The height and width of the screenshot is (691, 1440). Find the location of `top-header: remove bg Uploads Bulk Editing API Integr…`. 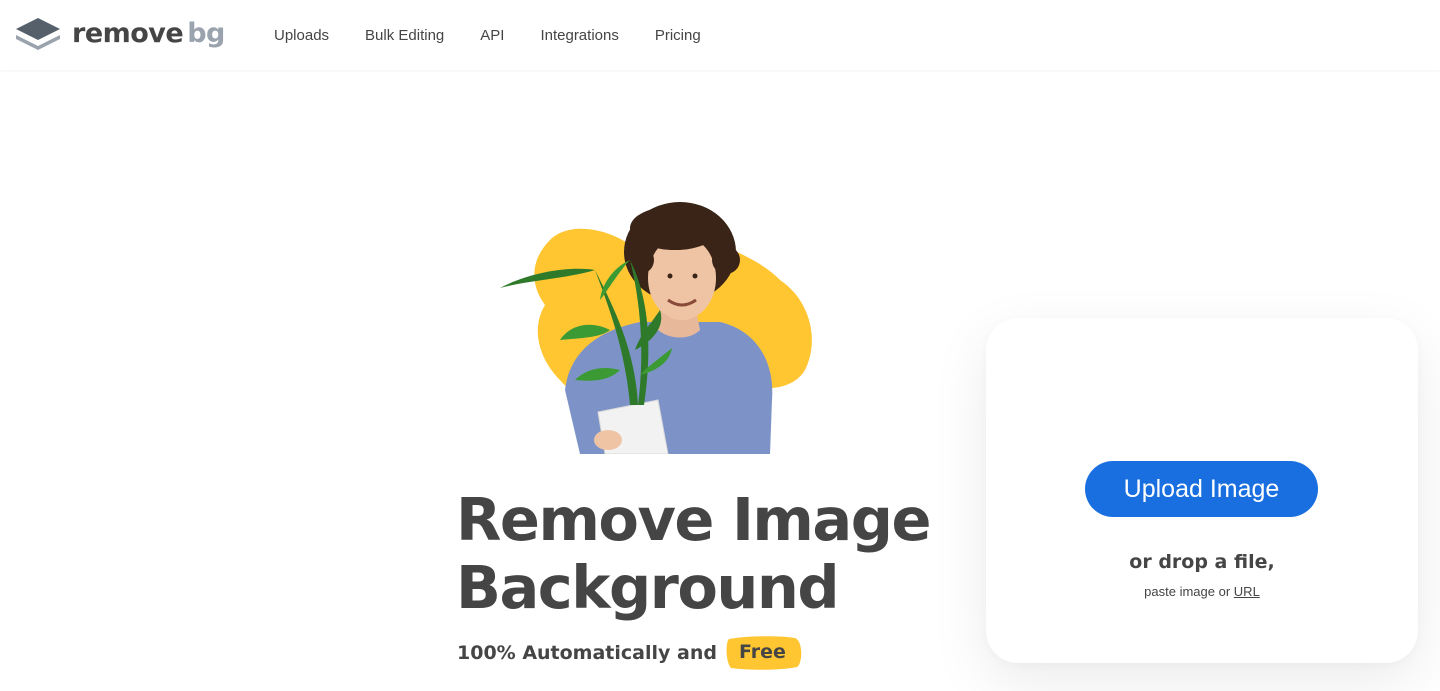

top-header: remove bg Uploads Bulk Editing API Integr… is located at coordinates (720, 35).